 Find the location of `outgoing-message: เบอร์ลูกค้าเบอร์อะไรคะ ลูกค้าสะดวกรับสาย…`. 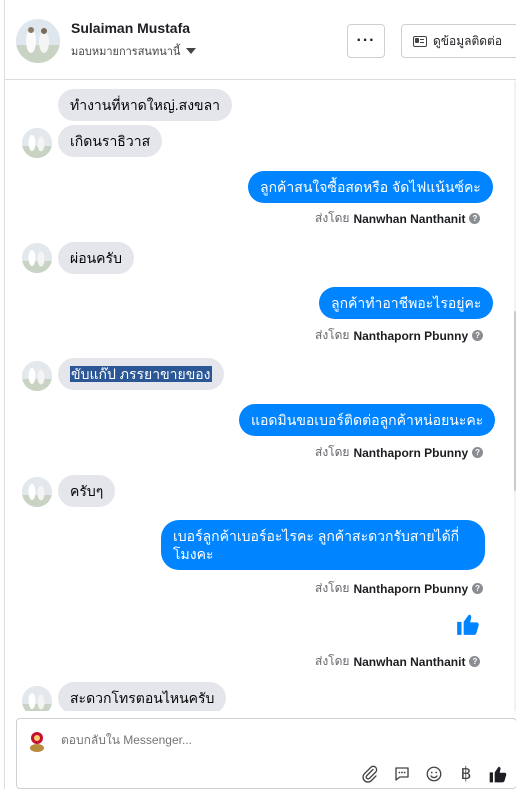

outgoing-message: เบอร์ลูกค้าเบอร์อะไรคะ ลูกค้าสะดวกรับสาย… is located at coordinates (323, 545).